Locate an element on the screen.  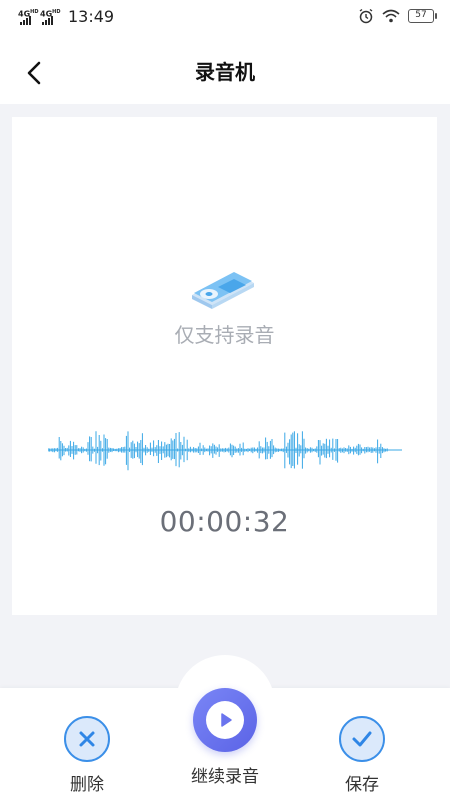
save-label: 保存 is located at coordinates (362, 785).